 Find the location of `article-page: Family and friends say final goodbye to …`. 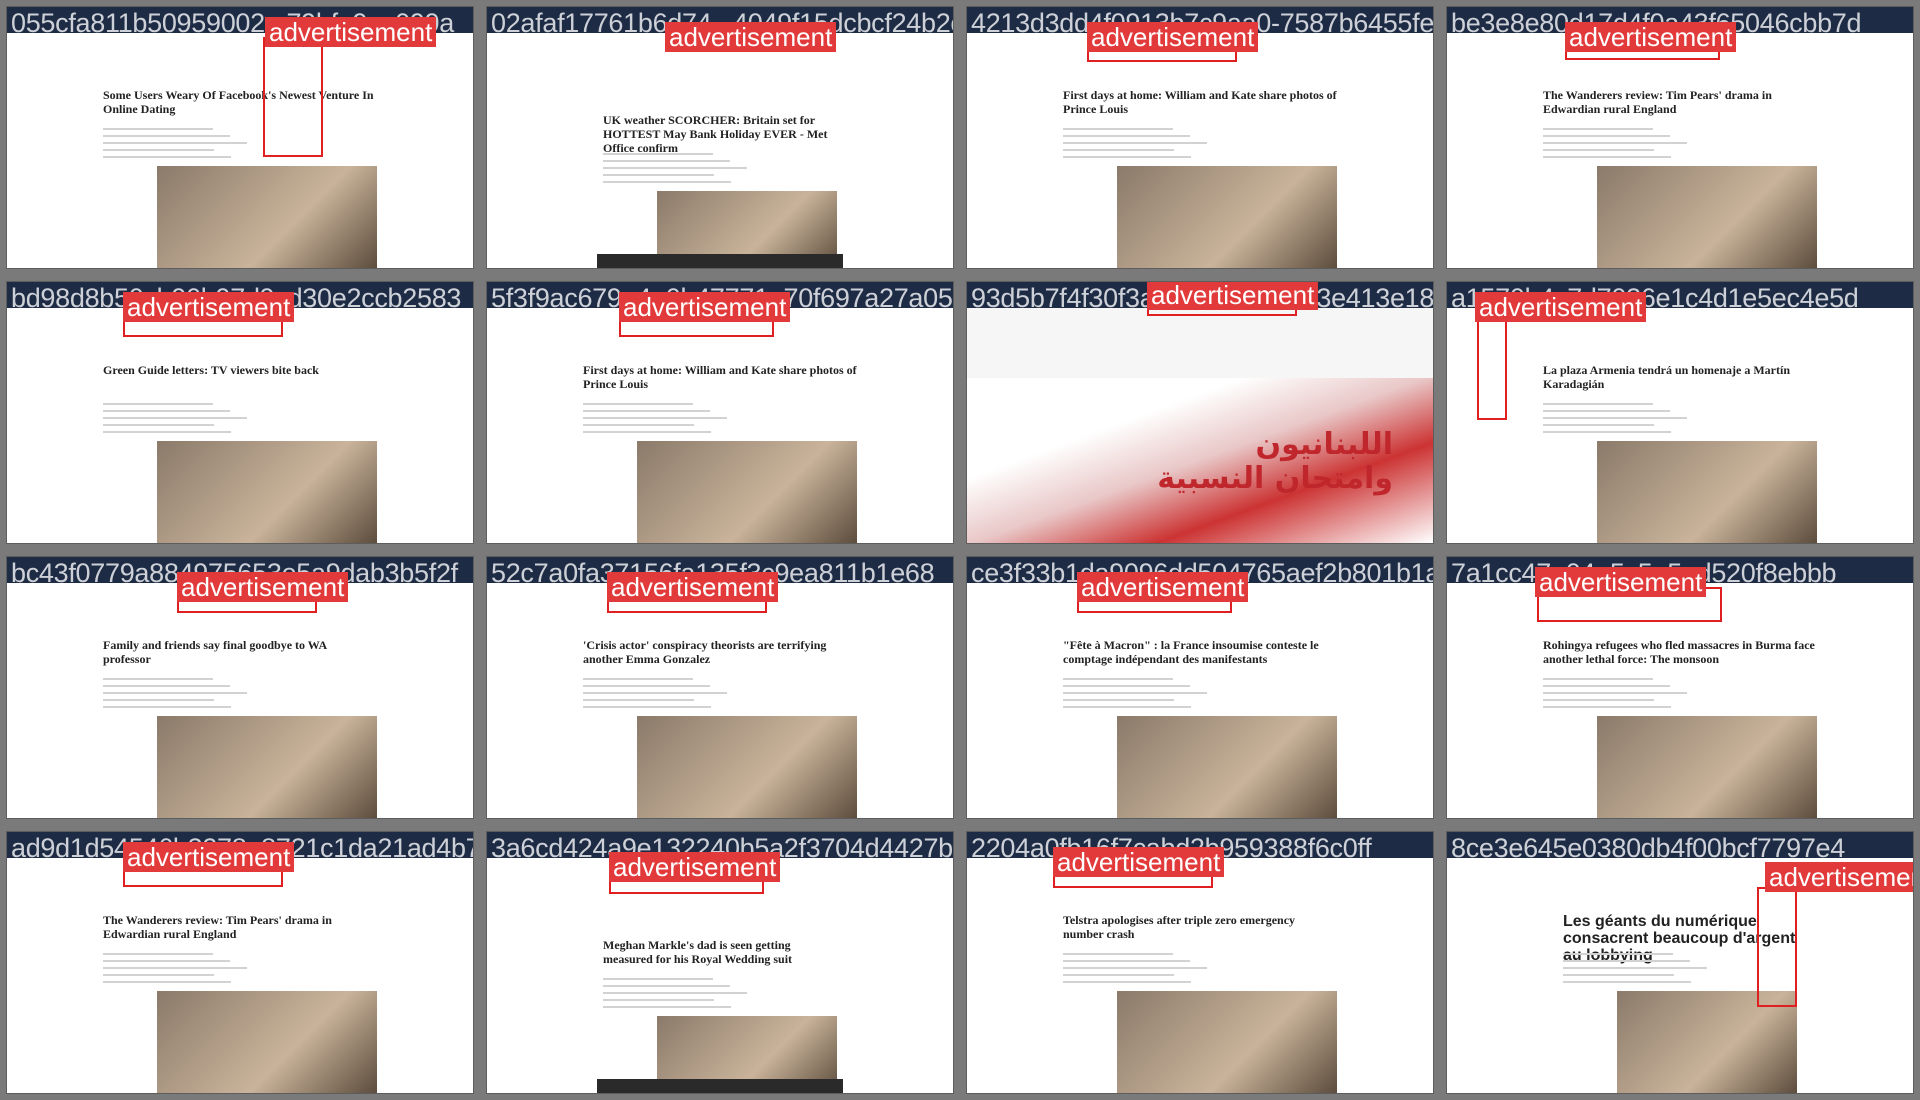

article-page: Family and friends say final goodbye to … is located at coordinates (240, 700).